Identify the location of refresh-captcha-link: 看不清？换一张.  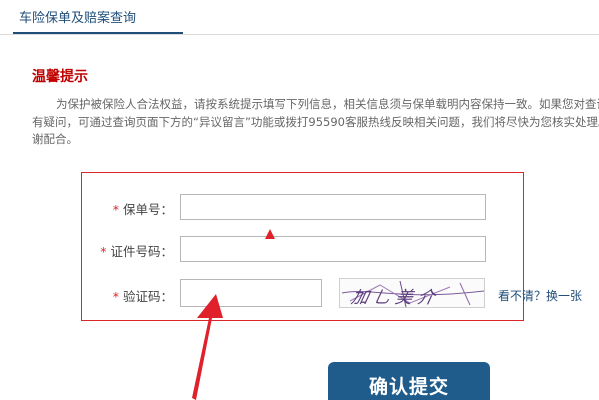
(540, 295).